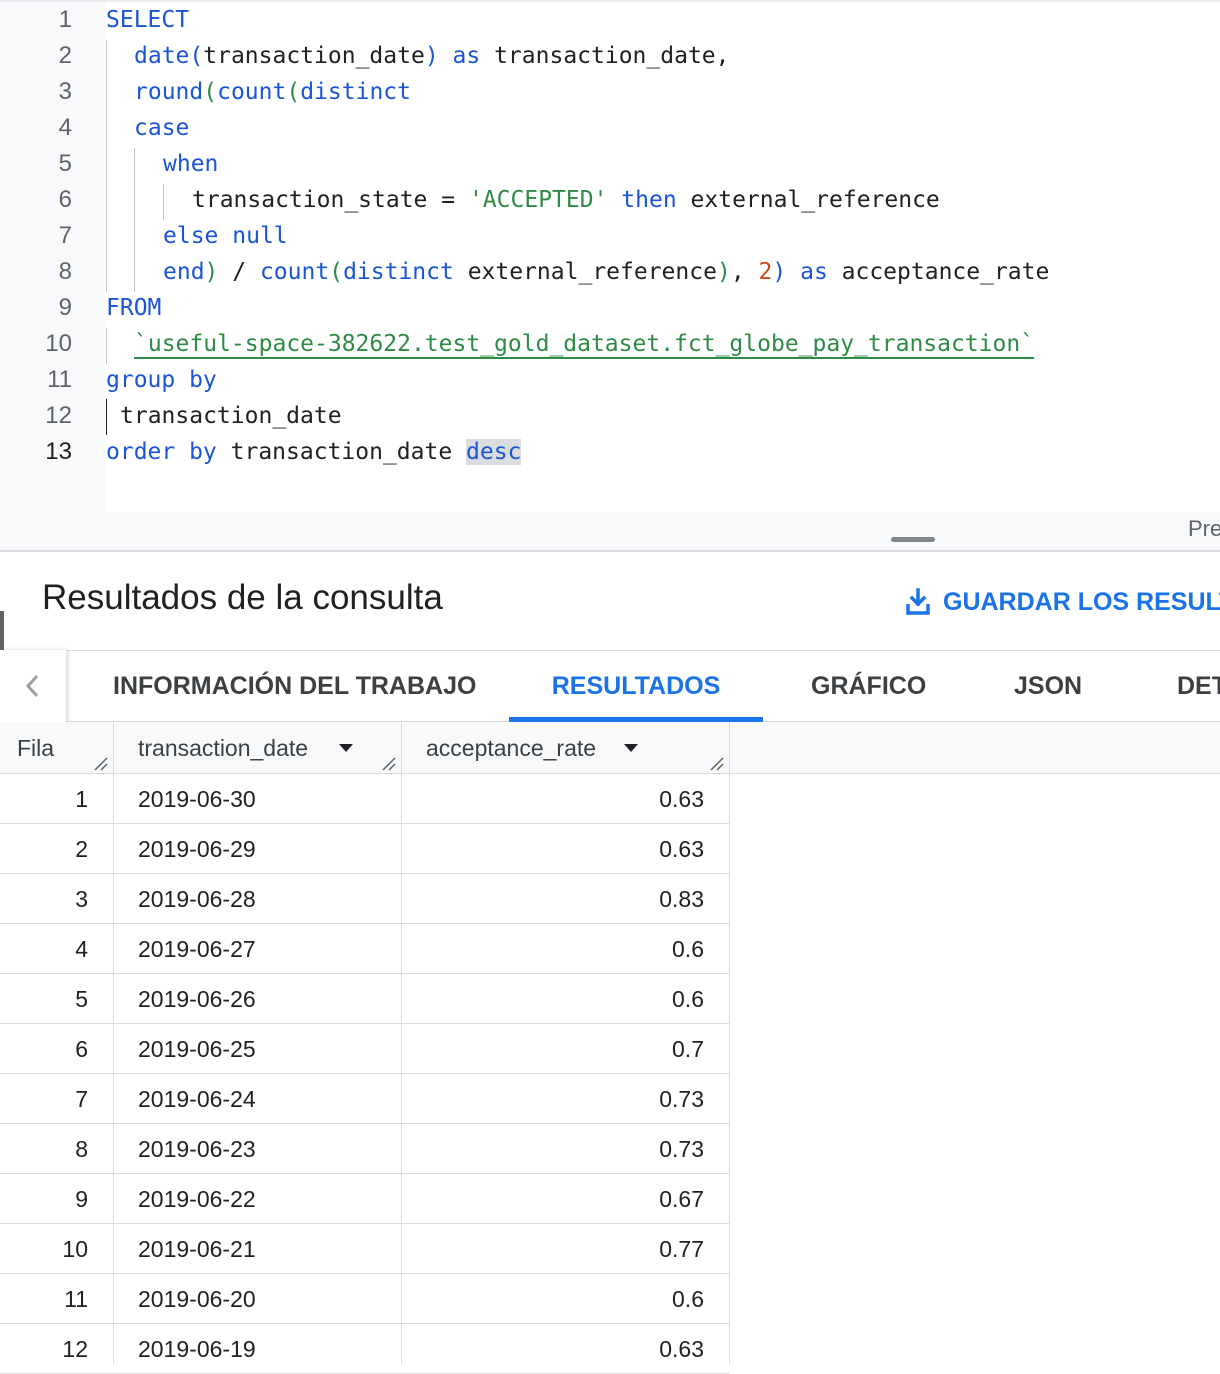 Image resolution: width=1220 pixels, height=1374 pixels. What do you see at coordinates (610, 20) in the screenshot?
I see `code-line: 1 SELECT` at bounding box center [610, 20].